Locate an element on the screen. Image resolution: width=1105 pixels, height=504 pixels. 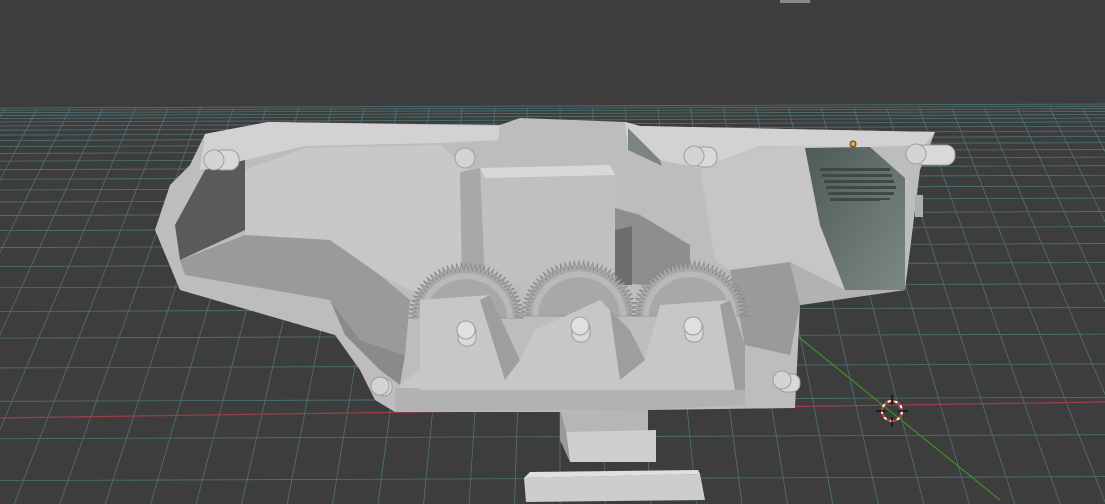
y-axis-line is located at coordinates (895, 415).